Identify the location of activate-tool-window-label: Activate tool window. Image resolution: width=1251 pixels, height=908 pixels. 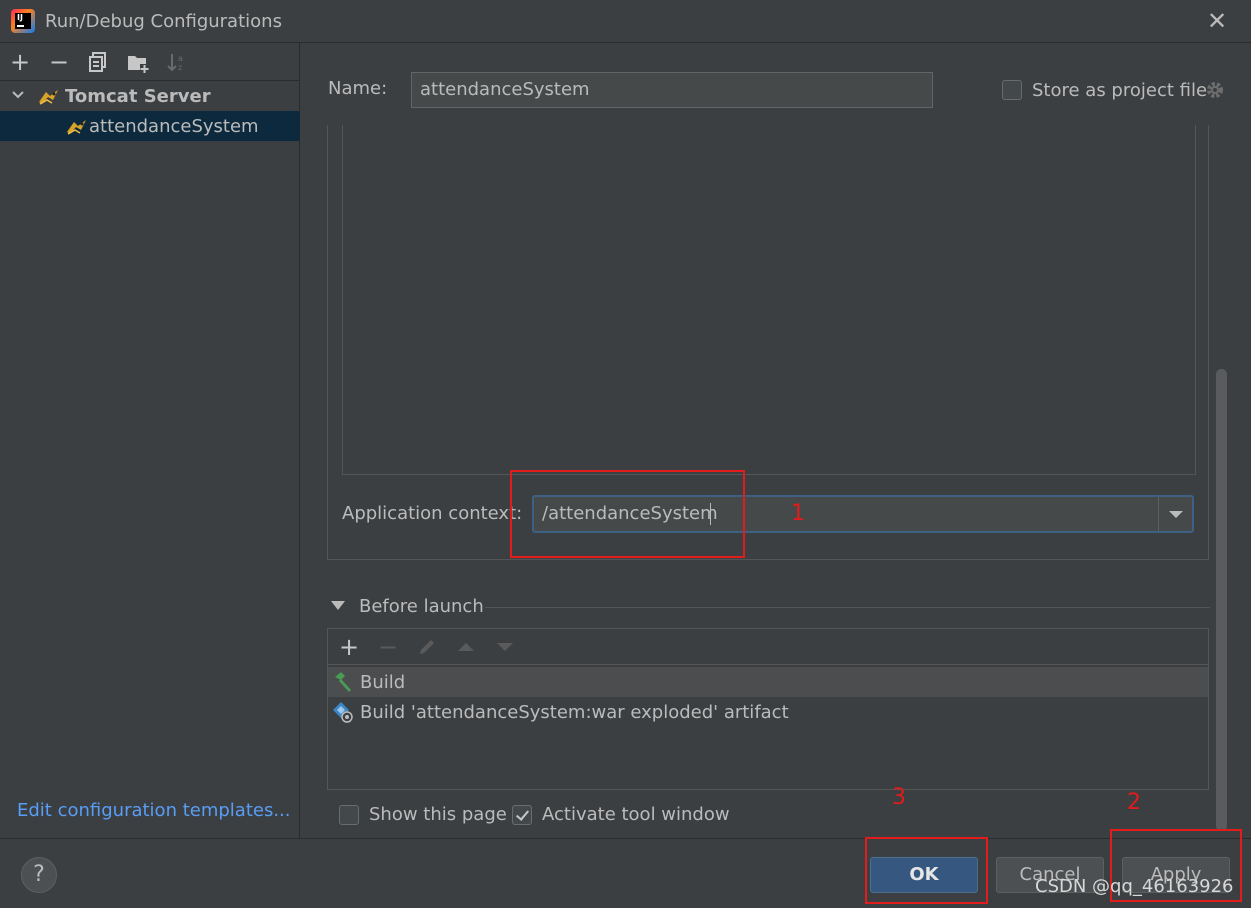
(636, 814).